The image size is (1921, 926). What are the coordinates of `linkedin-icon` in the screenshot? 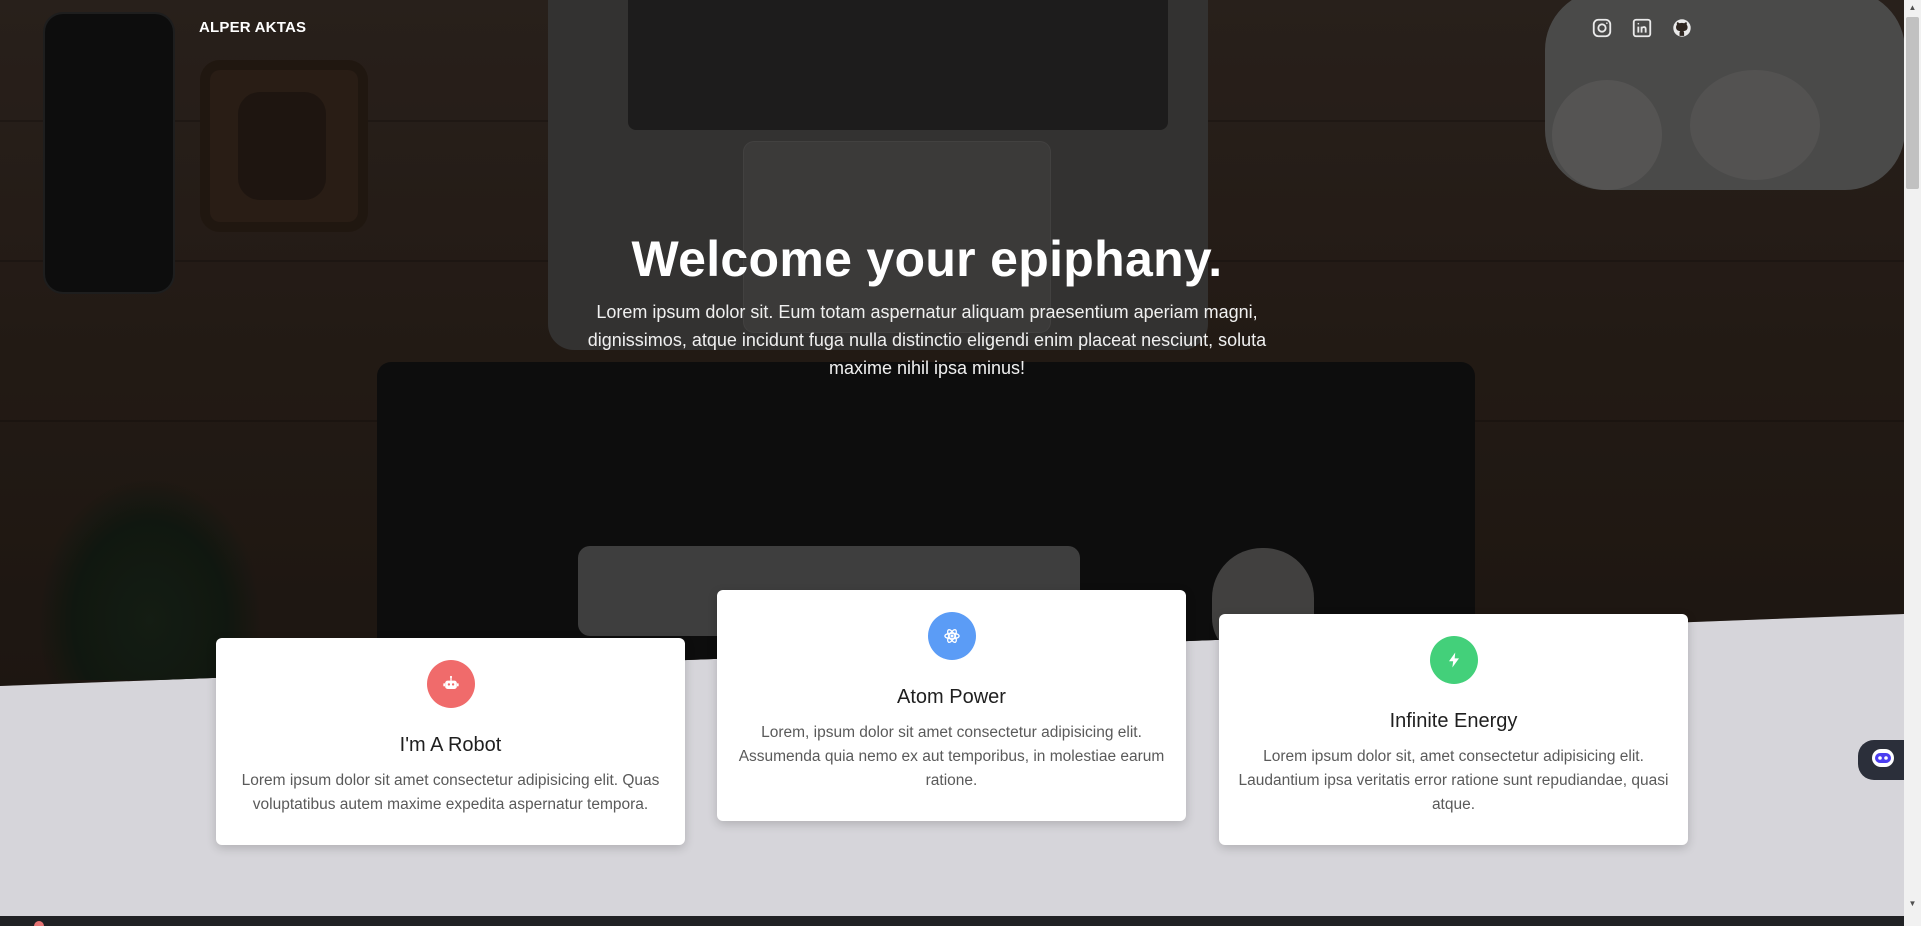 It's located at (1642, 28).